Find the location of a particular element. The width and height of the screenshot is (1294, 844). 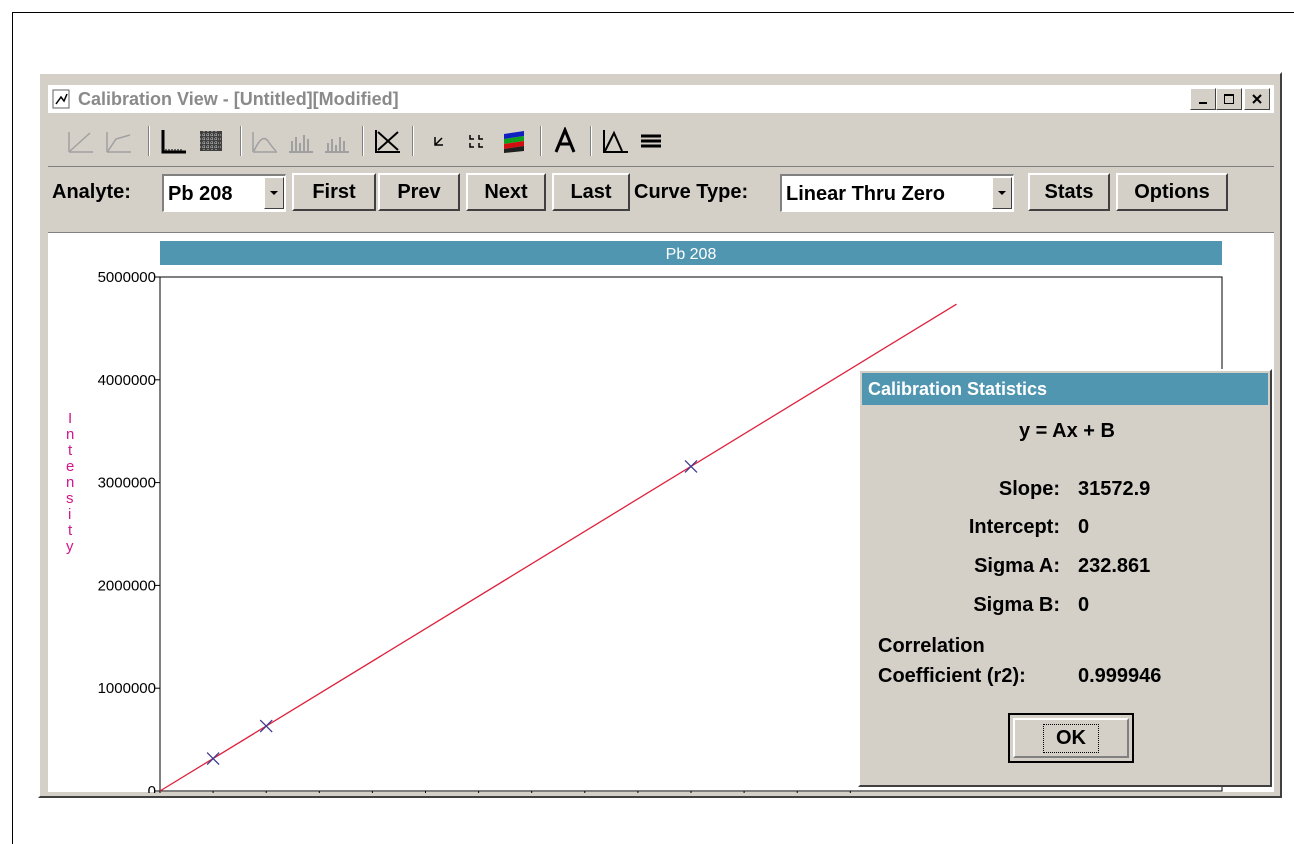

fit-icon is located at coordinates (387, 141).